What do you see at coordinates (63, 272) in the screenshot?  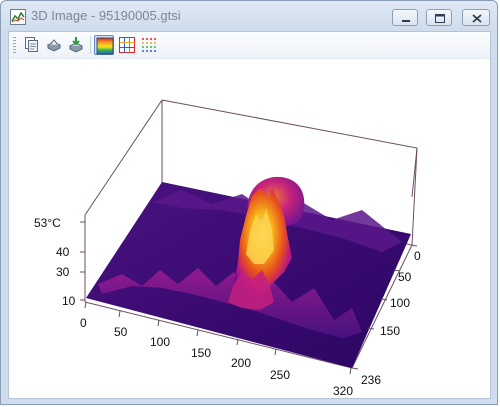 I see `z-tick-label: 30` at bounding box center [63, 272].